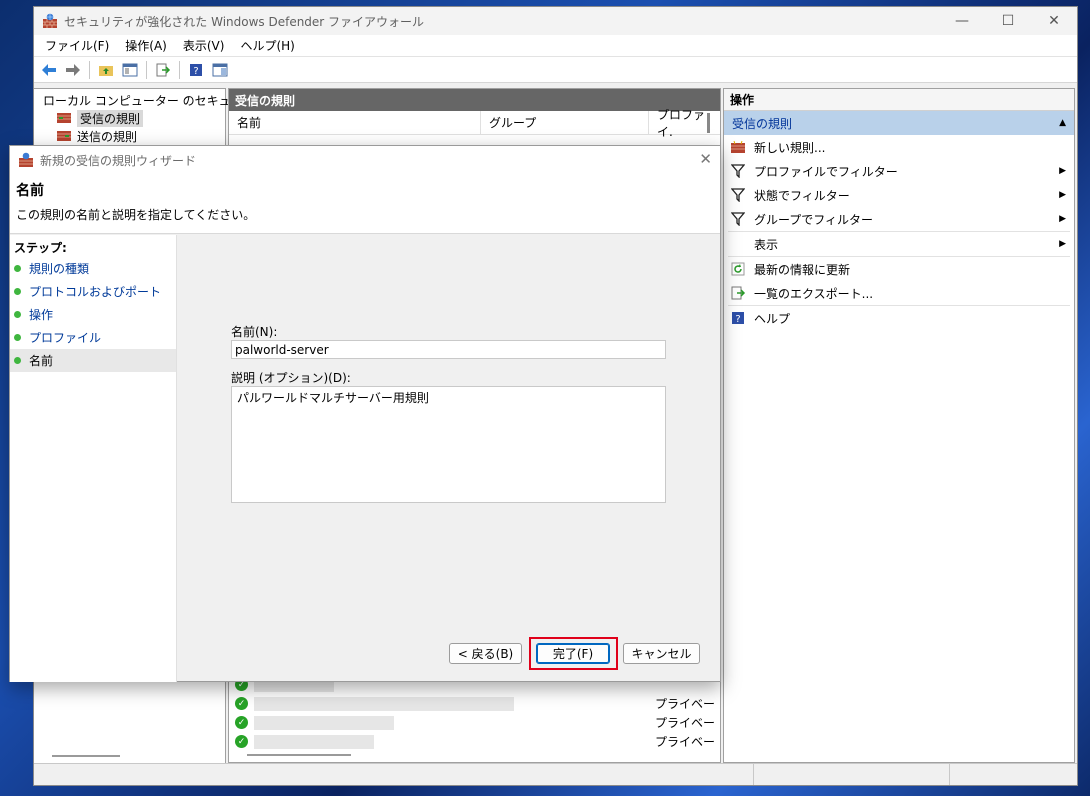 This screenshot has height=796, width=1090. I want to click on action-label: 最新の情報に更新, so click(802, 269).